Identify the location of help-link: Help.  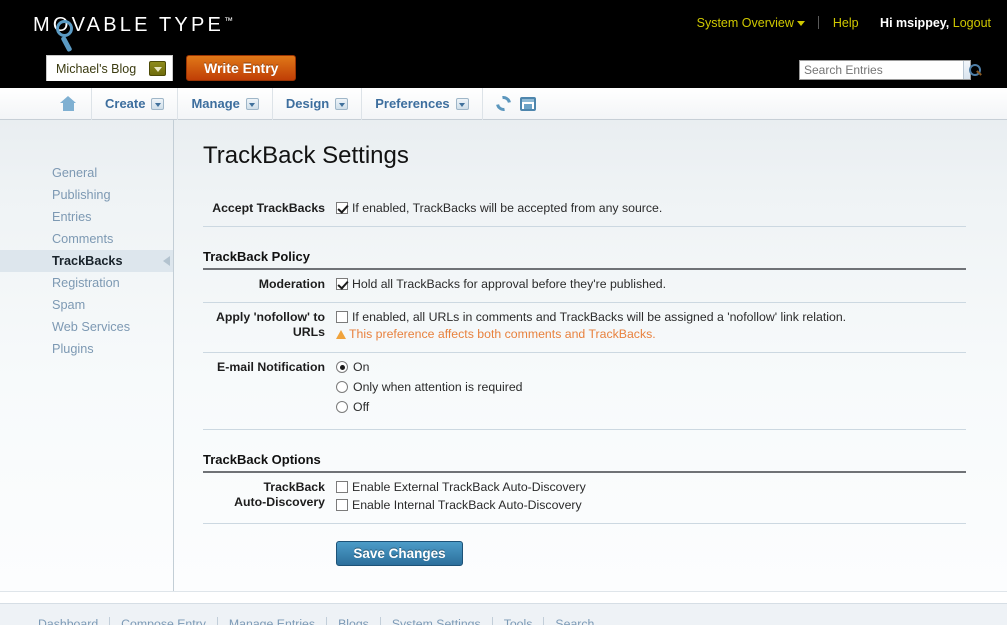
(846, 23).